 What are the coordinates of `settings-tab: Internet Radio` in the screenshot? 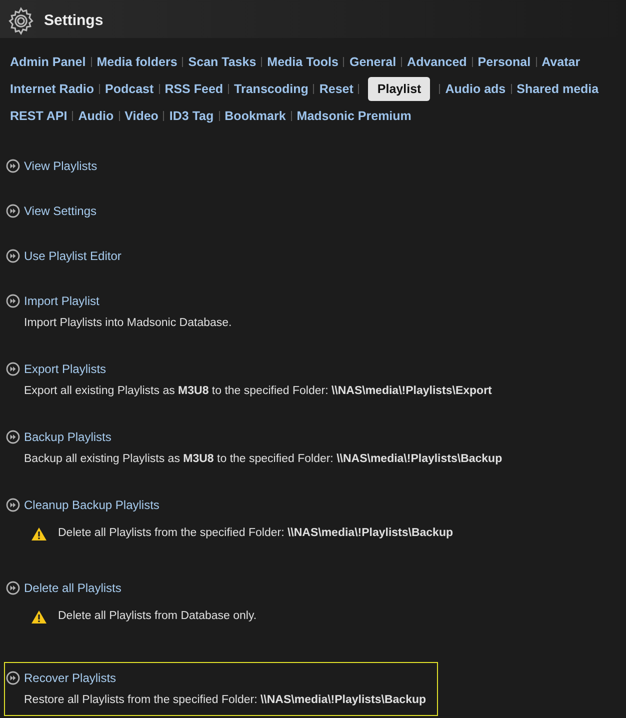 It's located at (52, 89).